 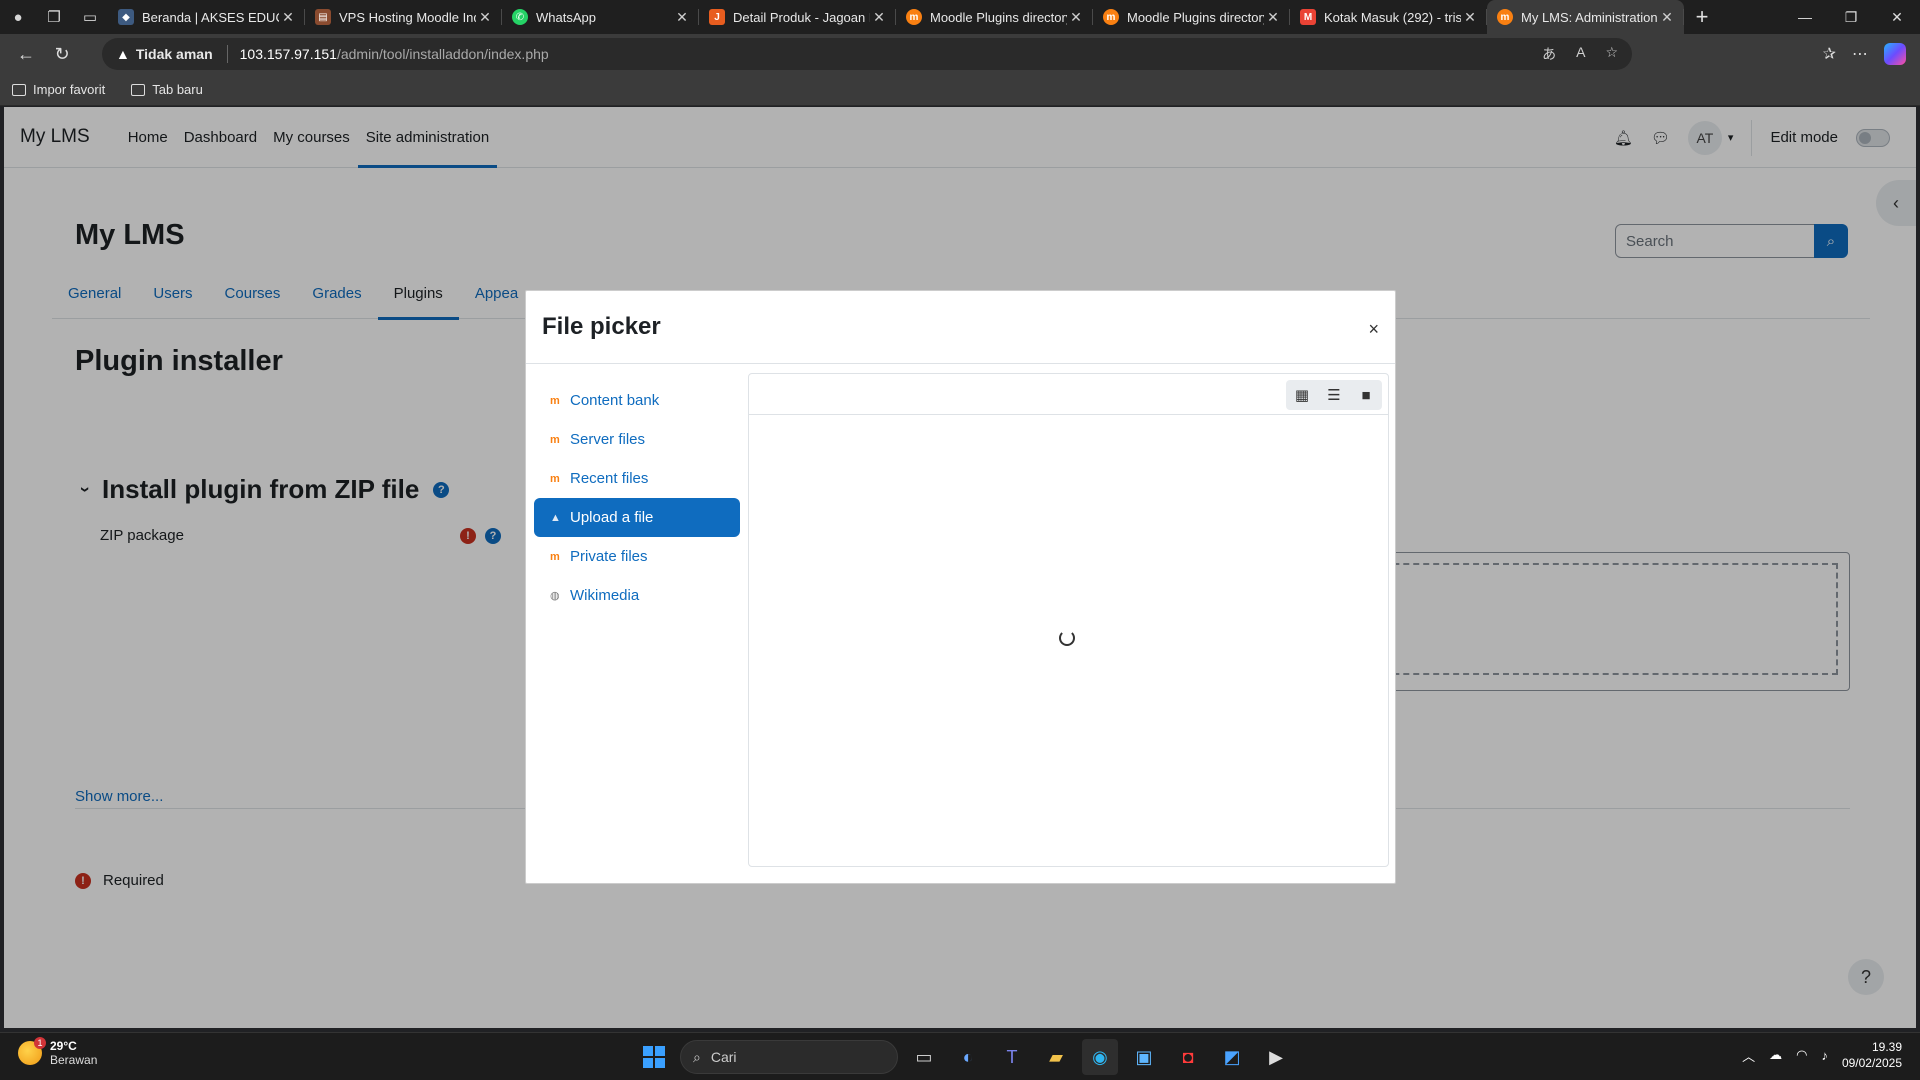 What do you see at coordinates (608, 439) in the screenshot?
I see `repo-label: Server files` at bounding box center [608, 439].